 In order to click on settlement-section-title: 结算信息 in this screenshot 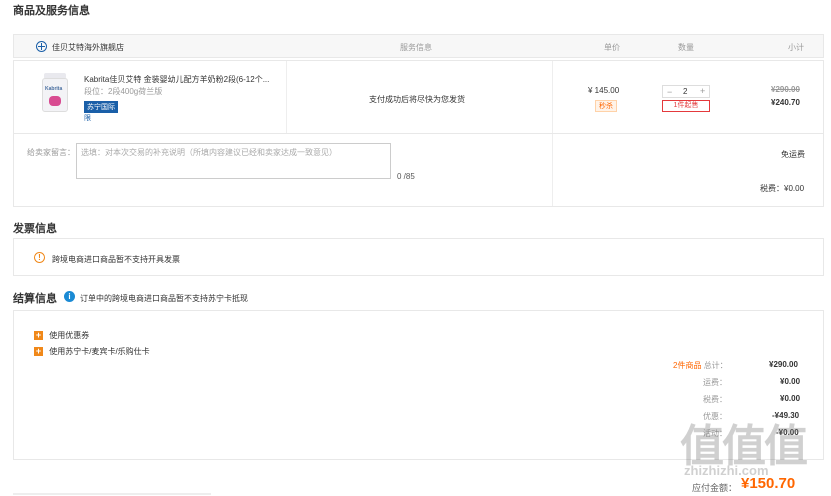, I will do `click(35, 299)`.